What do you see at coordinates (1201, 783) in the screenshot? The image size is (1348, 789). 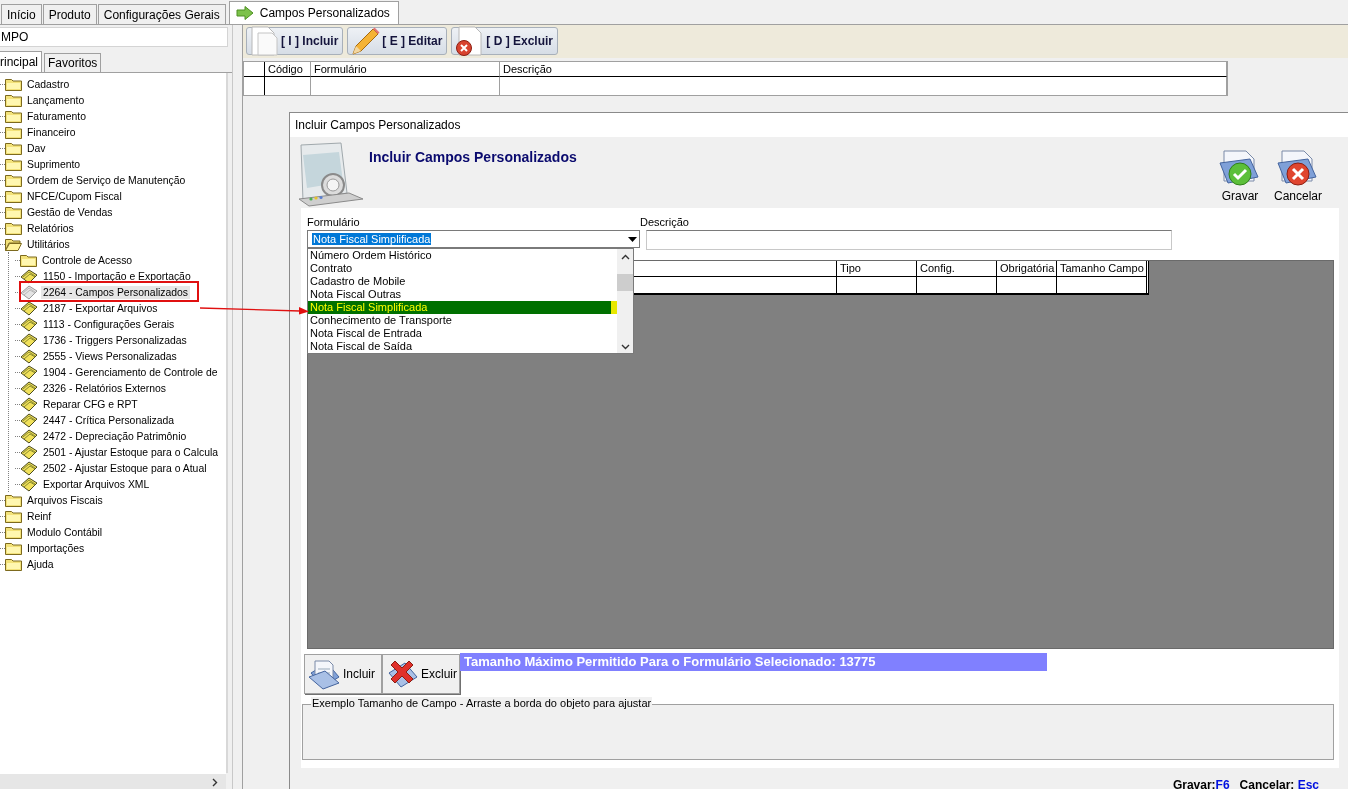 I see `shortcut-hint: Gravar:F6` at bounding box center [1201, 783].